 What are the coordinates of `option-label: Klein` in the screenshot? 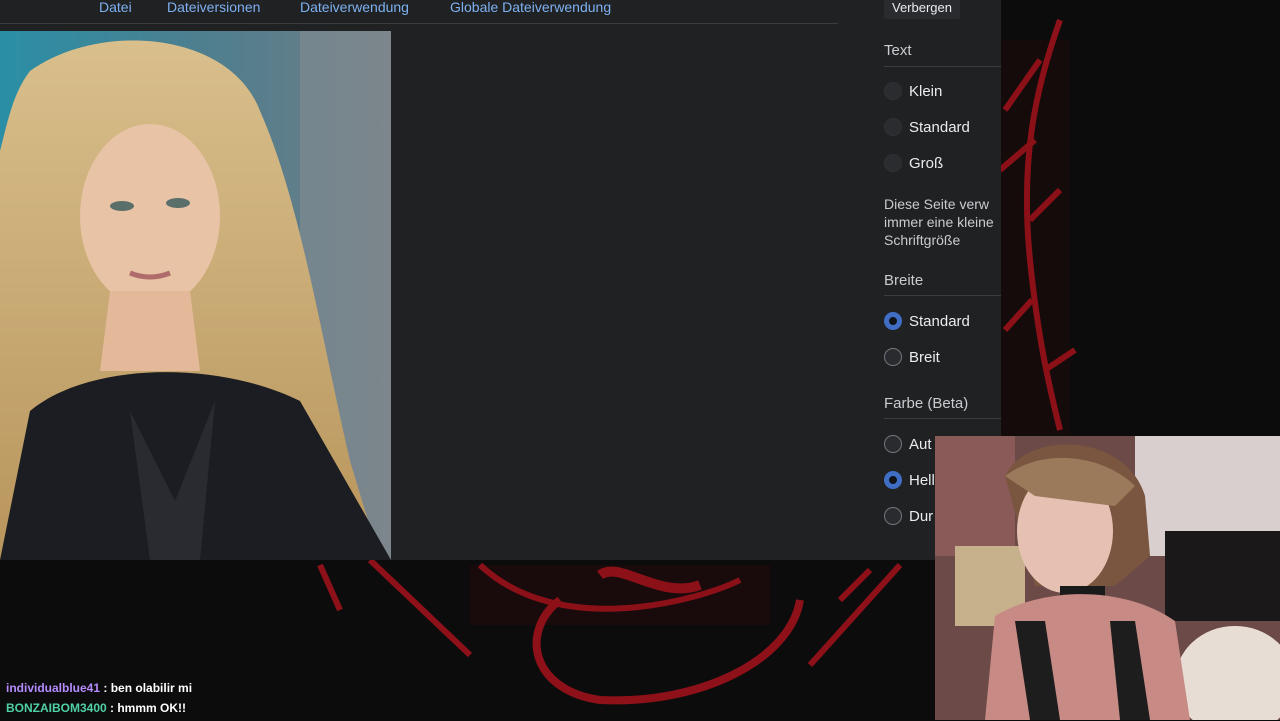 It's located at (926, 91).